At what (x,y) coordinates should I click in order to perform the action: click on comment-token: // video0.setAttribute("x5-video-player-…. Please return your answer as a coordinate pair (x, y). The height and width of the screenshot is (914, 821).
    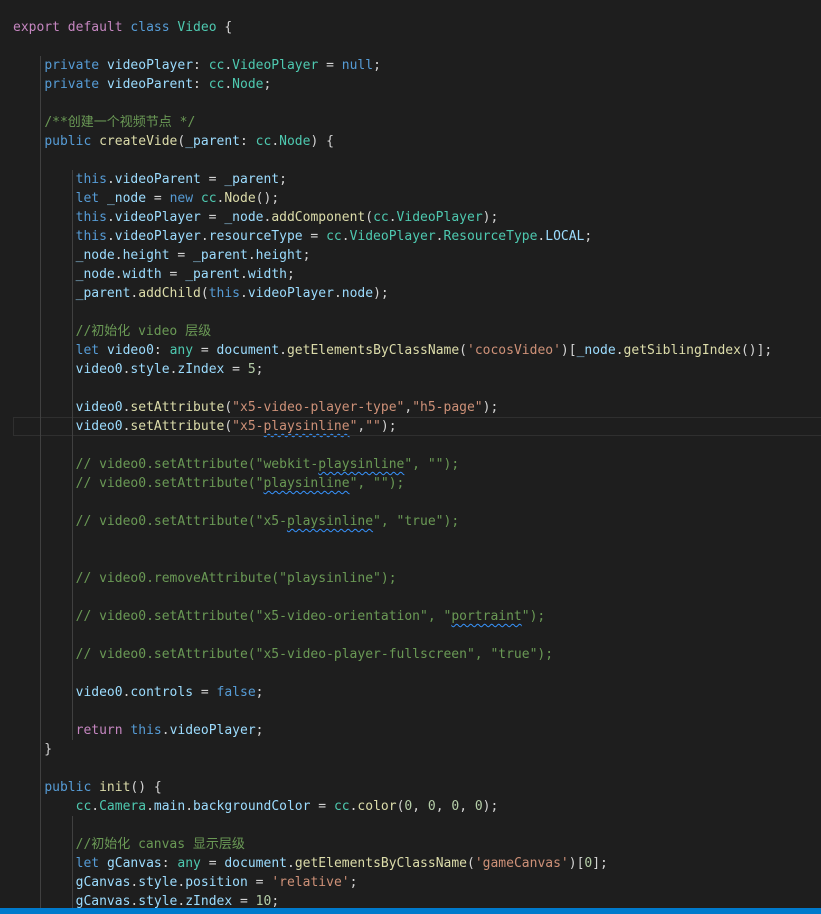
    Looking at the image, I should click on (314, 654).